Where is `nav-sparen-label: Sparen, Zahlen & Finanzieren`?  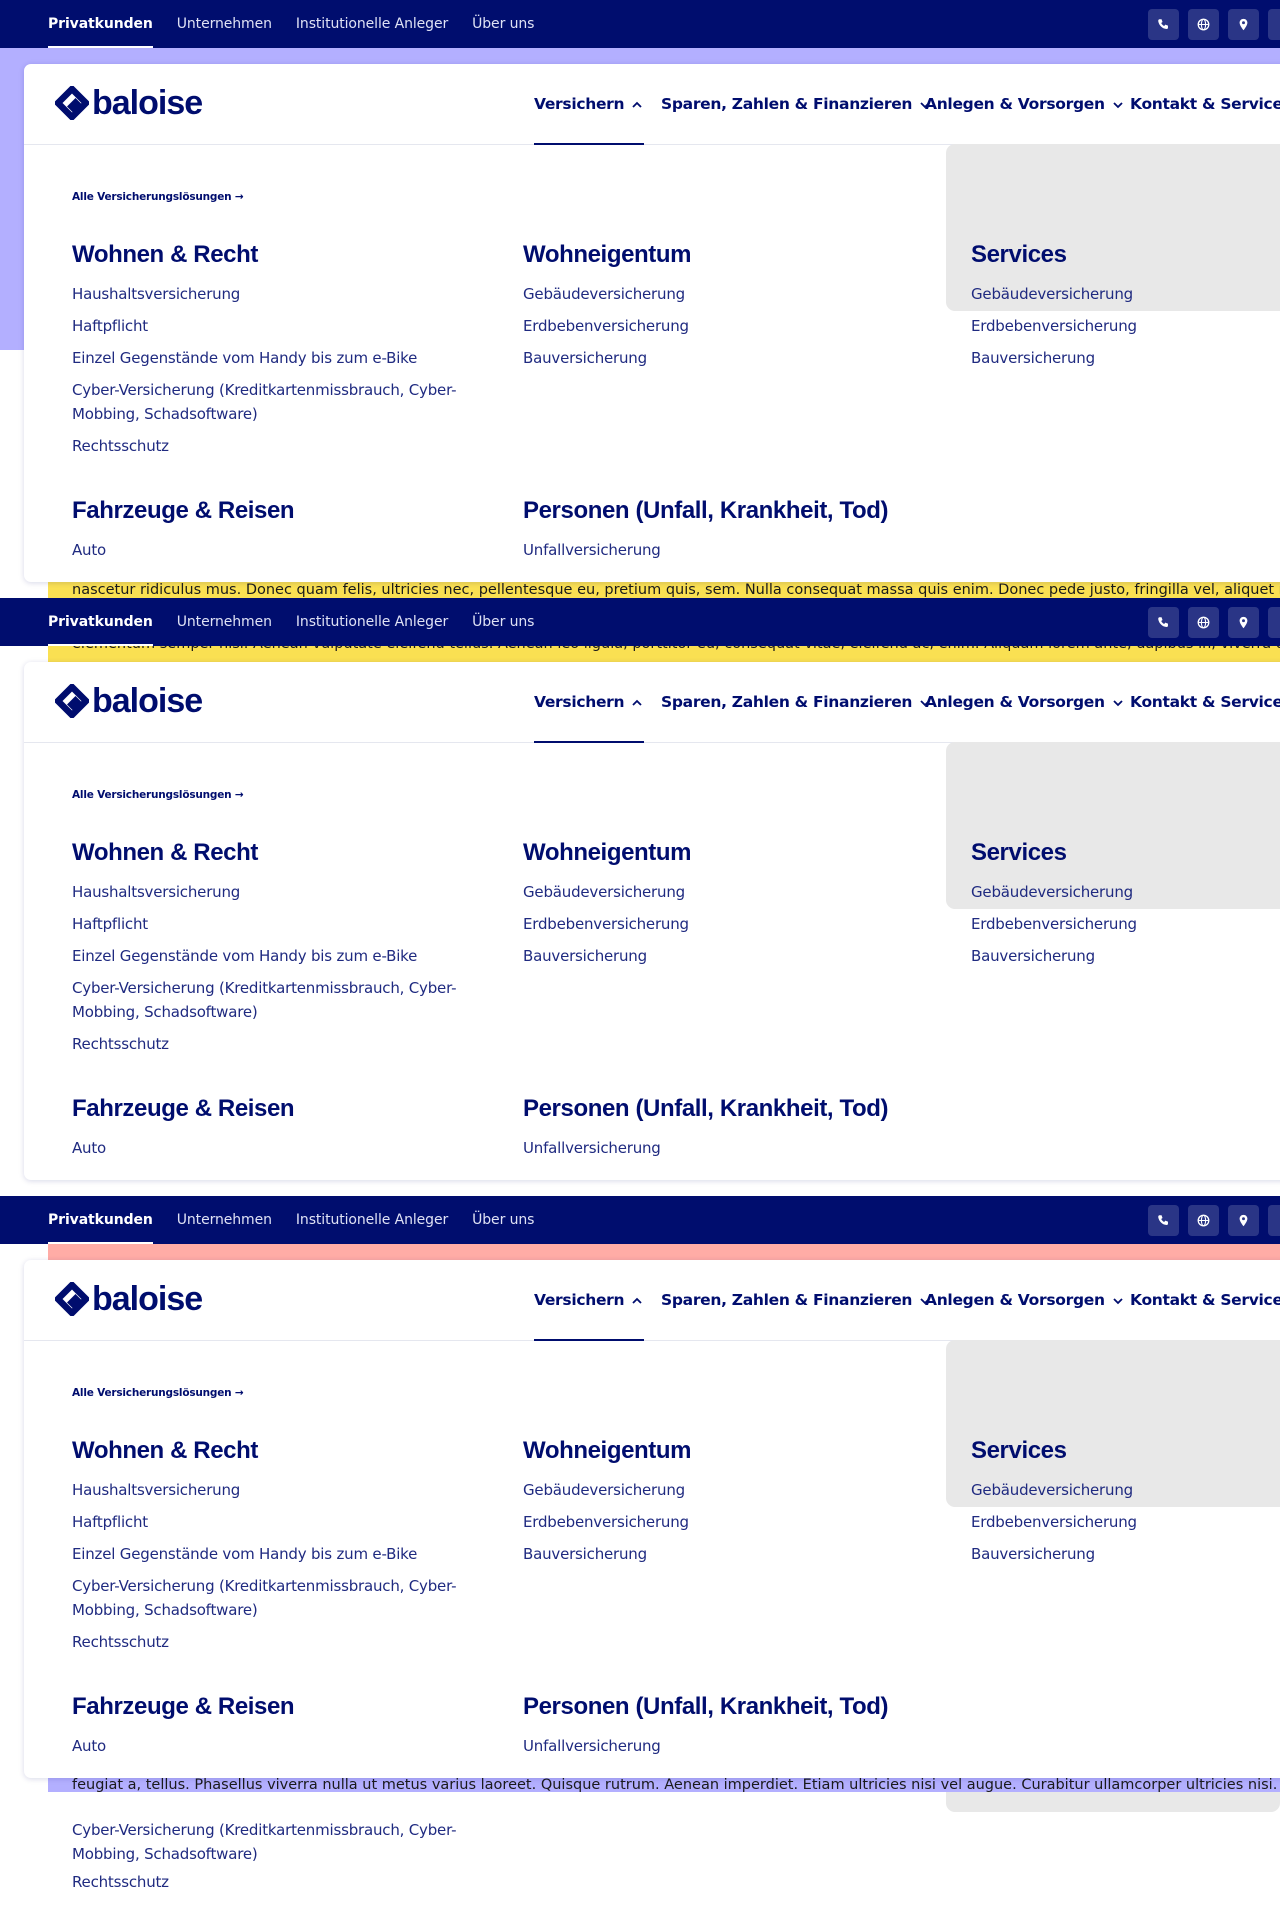 nav-sparen-label: Sparen, Zahlen & Finanzieren is located at coordinates (787, 702).